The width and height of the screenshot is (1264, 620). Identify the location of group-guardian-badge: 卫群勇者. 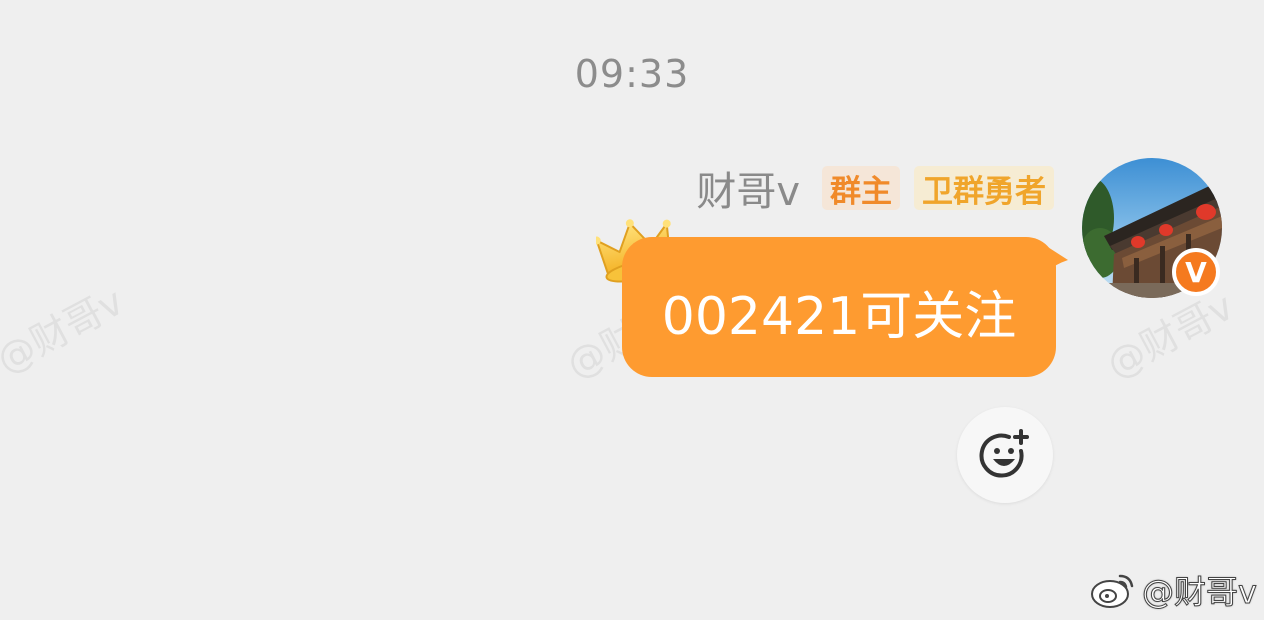
(984, 188).